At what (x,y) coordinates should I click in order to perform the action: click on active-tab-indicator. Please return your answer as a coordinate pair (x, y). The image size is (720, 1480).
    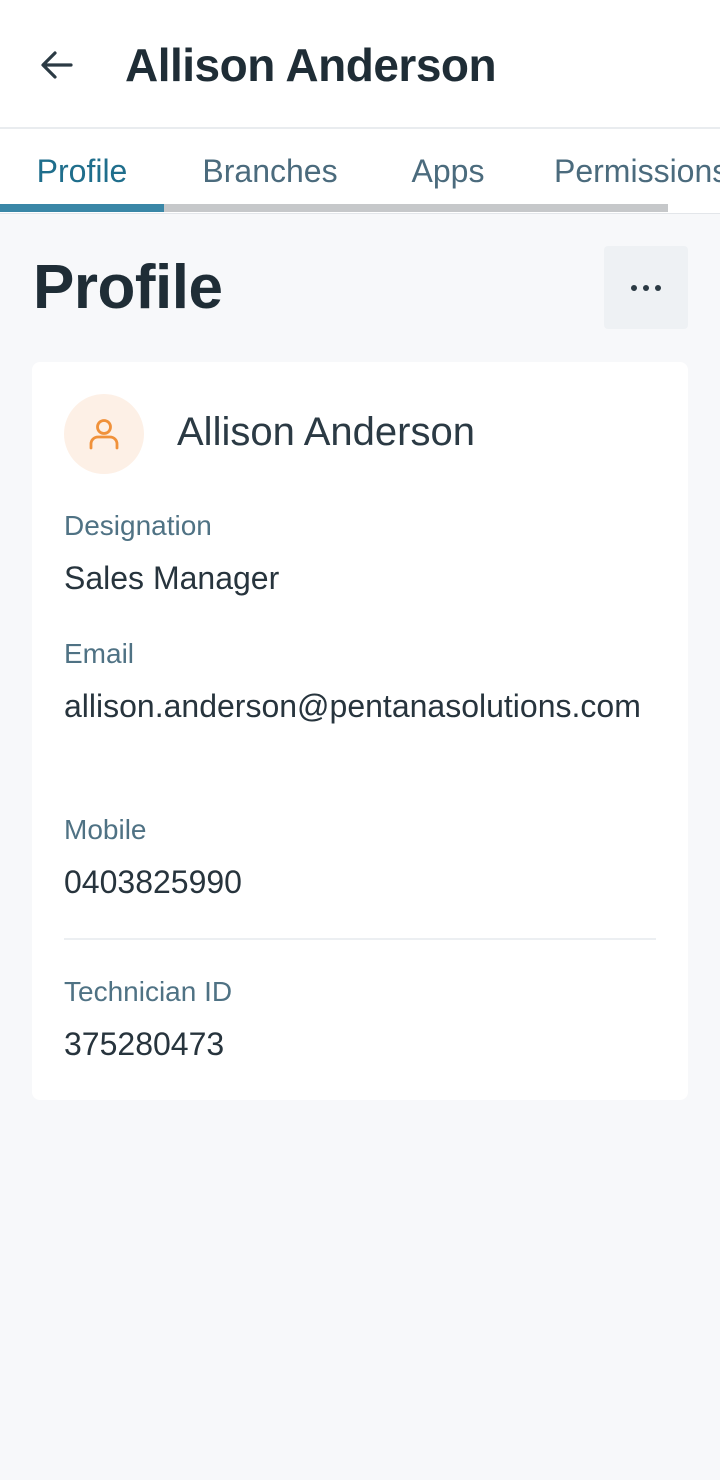
    Looking at the image, I should click on (82, 208).